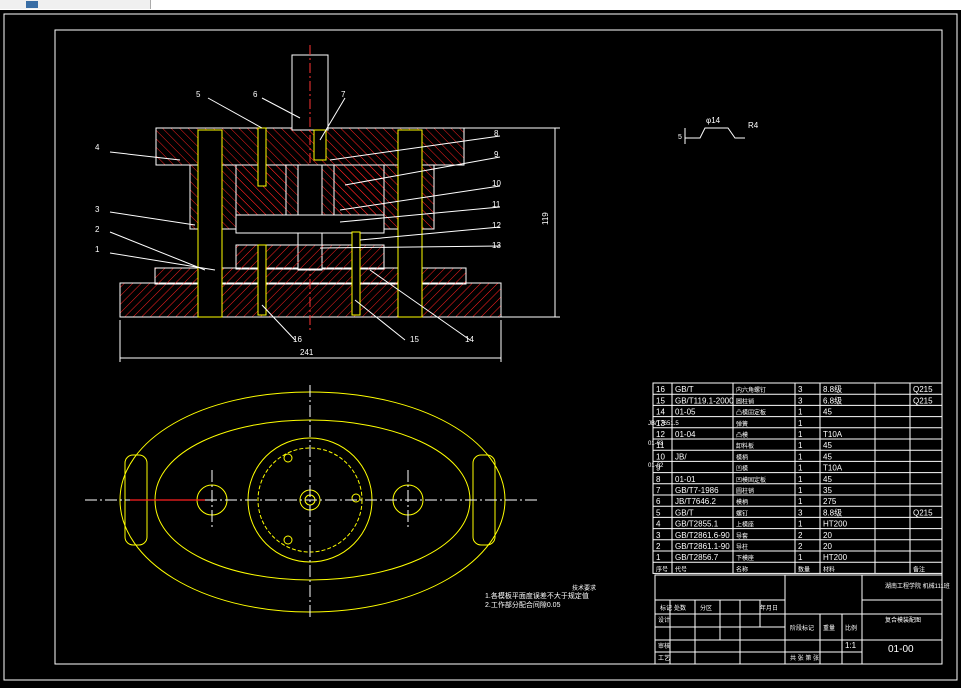  What do you see at coordinates (97, 229) in the screenshot?
I see `balloon-2: 2` at bounding box center [97, 229].